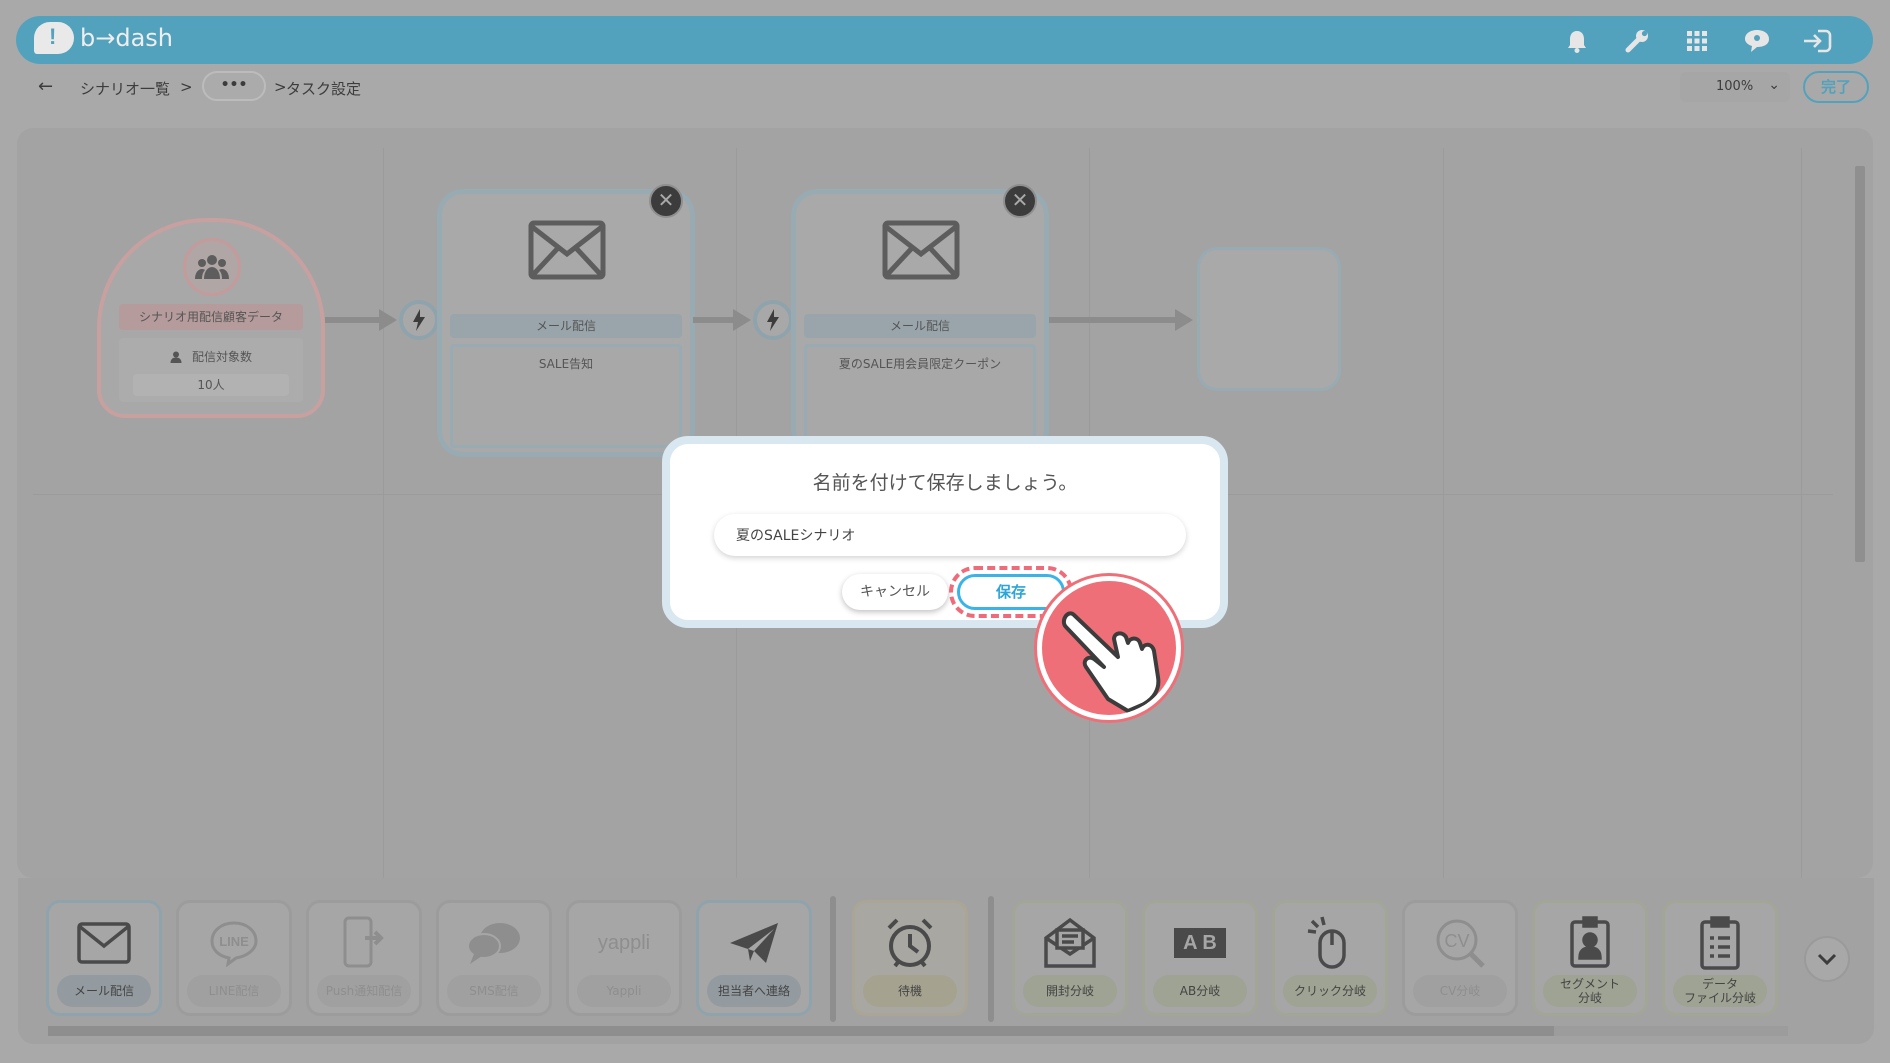  I want to click on scenario-name-input, so click(950, 535).